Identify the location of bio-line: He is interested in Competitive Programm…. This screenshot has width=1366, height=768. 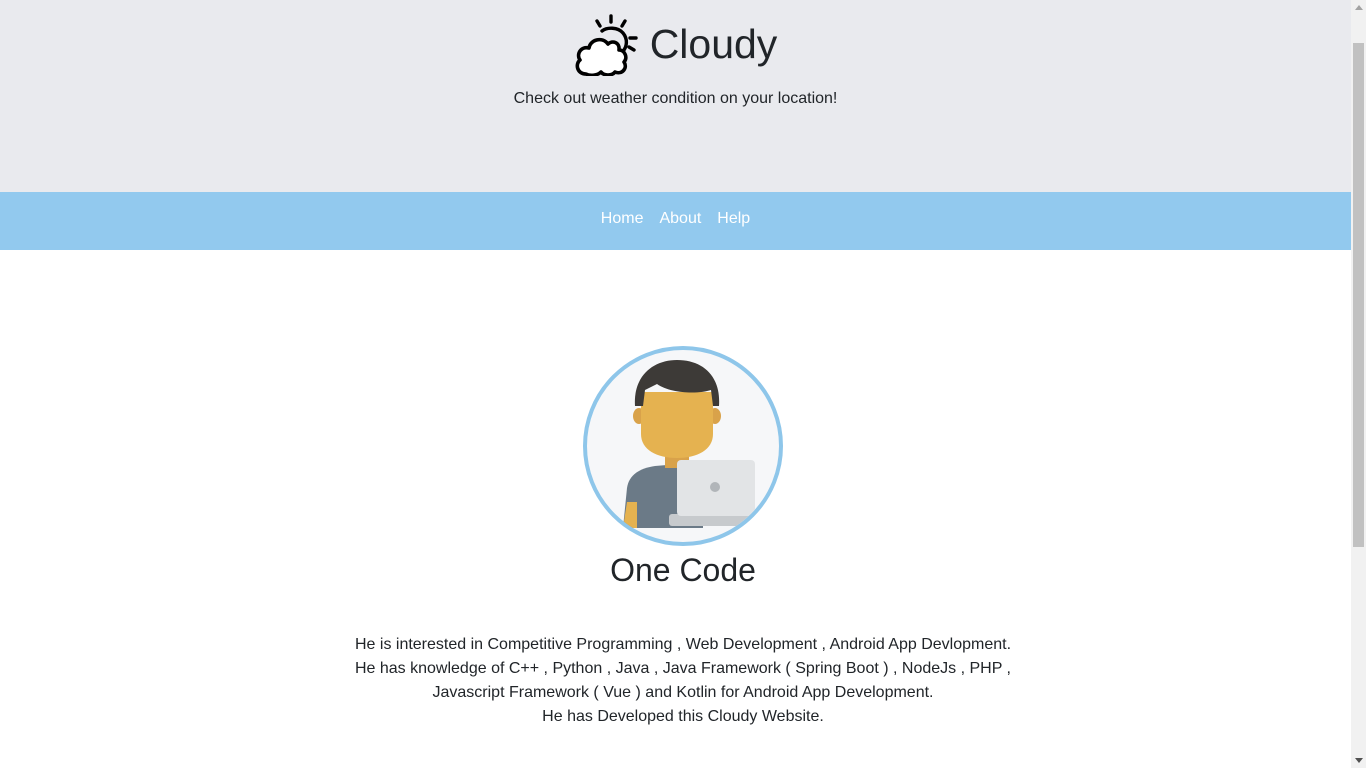
(683, 644).